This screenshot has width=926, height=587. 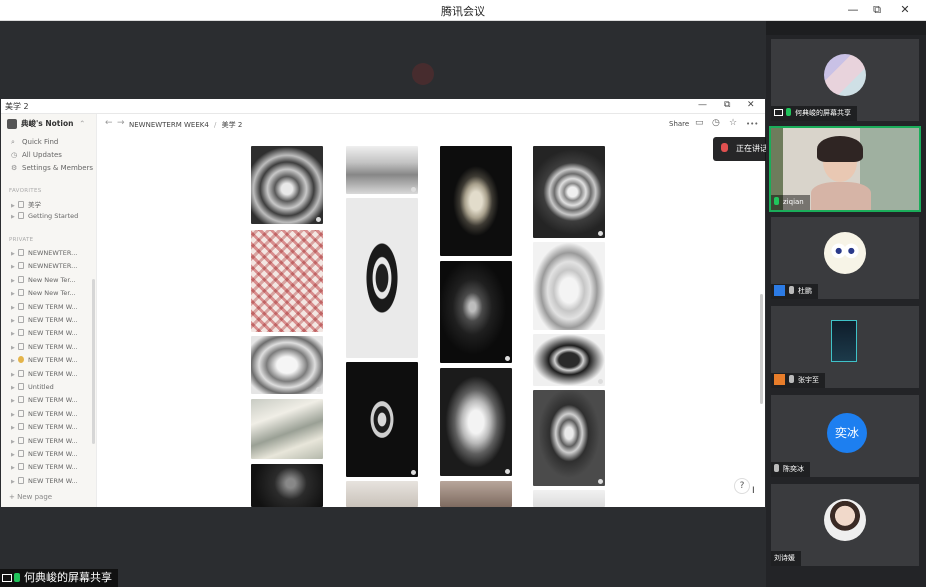 What do you see at coordinates (742, 486) in the screenshot?
I see `help-button: ?` at bounding box center [742, 486].